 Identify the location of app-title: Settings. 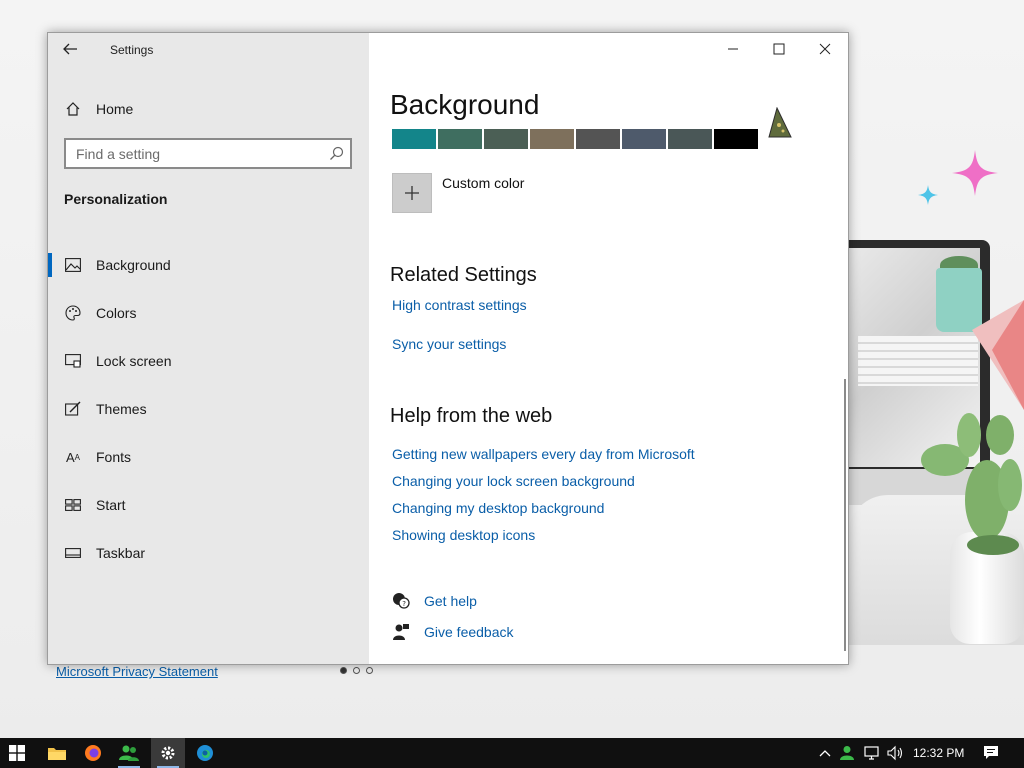
(132, 50).